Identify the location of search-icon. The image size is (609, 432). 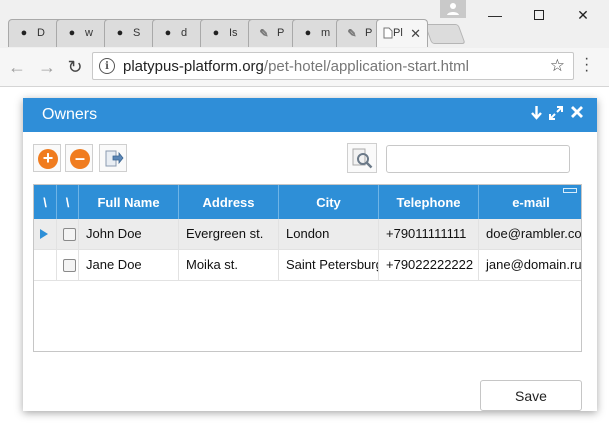
(363, 161).